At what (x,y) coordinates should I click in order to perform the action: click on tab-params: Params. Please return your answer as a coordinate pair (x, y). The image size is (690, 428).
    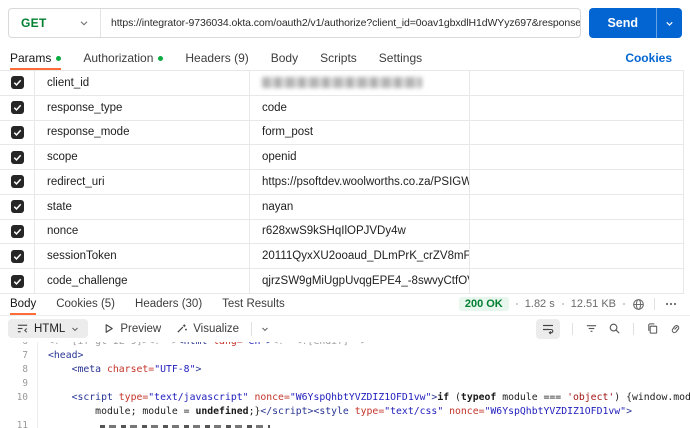
    Looking at the image, I should click on (36, 58).